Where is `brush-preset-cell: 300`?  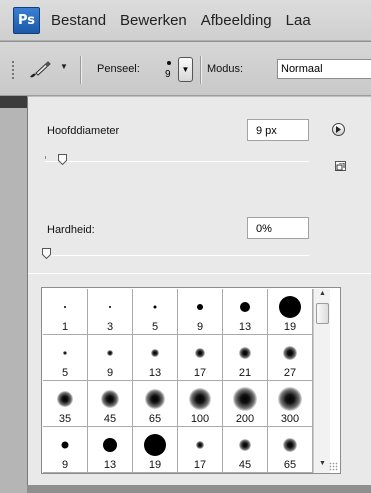 brush-preset-cell: 300 is located at coordinates (290, 404).